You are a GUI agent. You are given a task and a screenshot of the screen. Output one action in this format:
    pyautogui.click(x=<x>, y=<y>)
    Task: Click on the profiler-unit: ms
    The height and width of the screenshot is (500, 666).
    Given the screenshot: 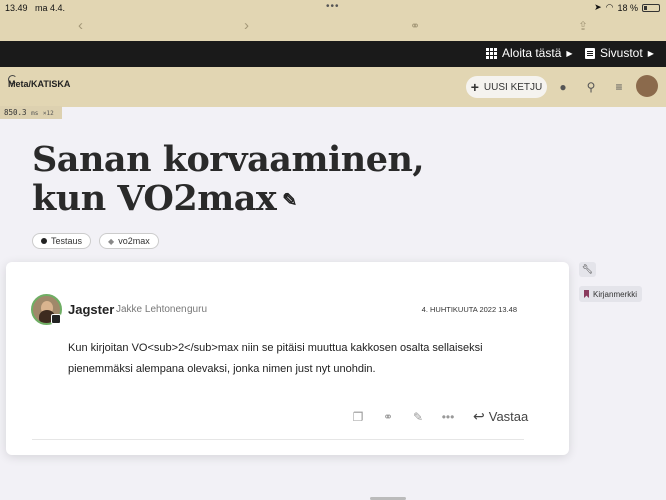 What is the action you would take?
    pyautogui.click(x=35, y=113)
    